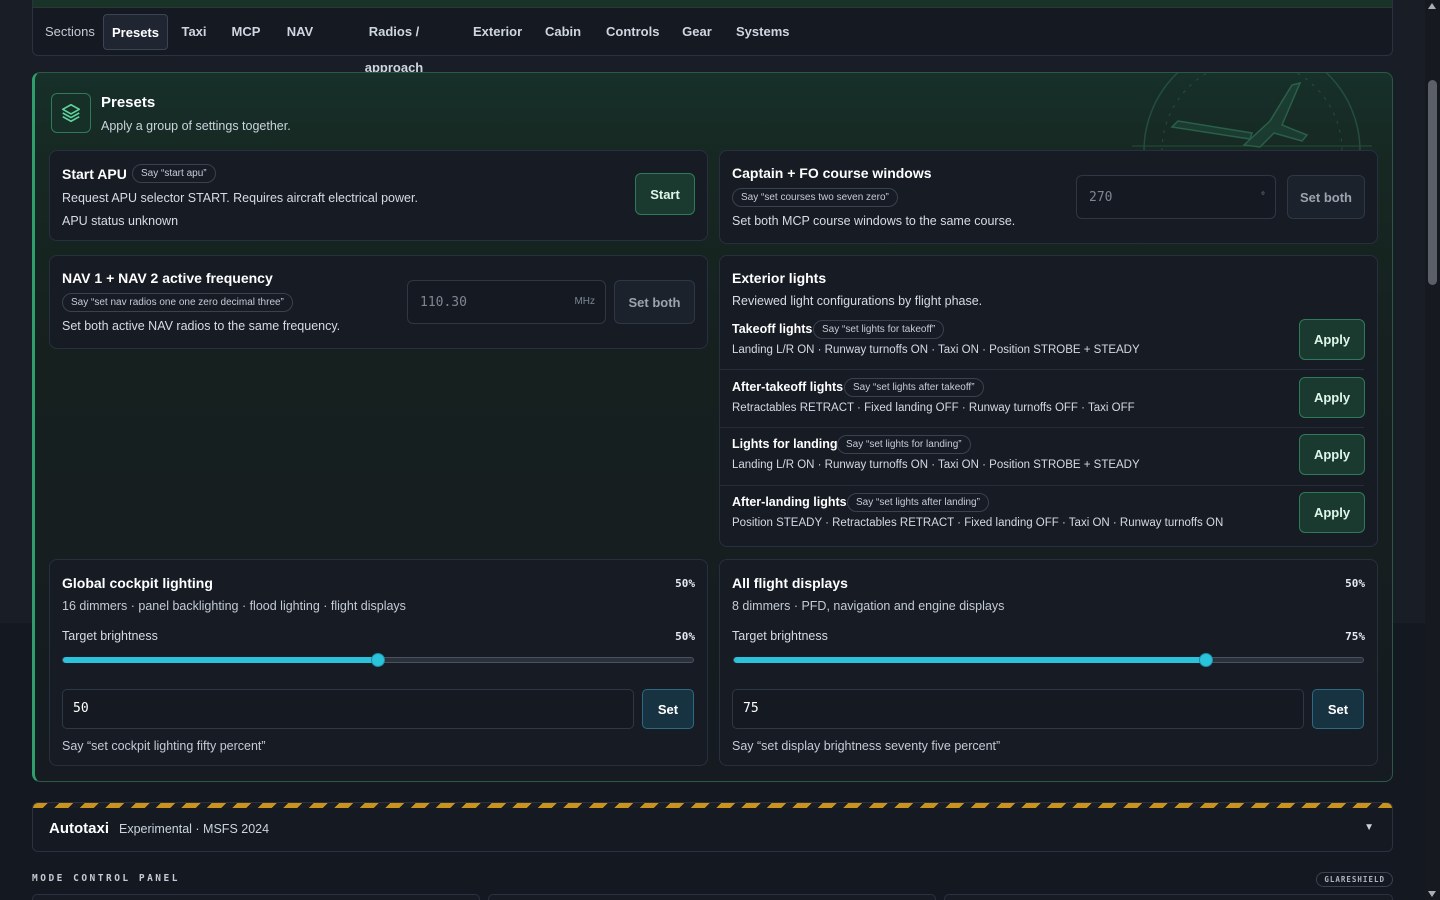 The image size is (1440, 900). Describe the element at coordinates (1332, 512) in the screenshot. I see `apply-after-landing-lights-button: Apply` at that location.